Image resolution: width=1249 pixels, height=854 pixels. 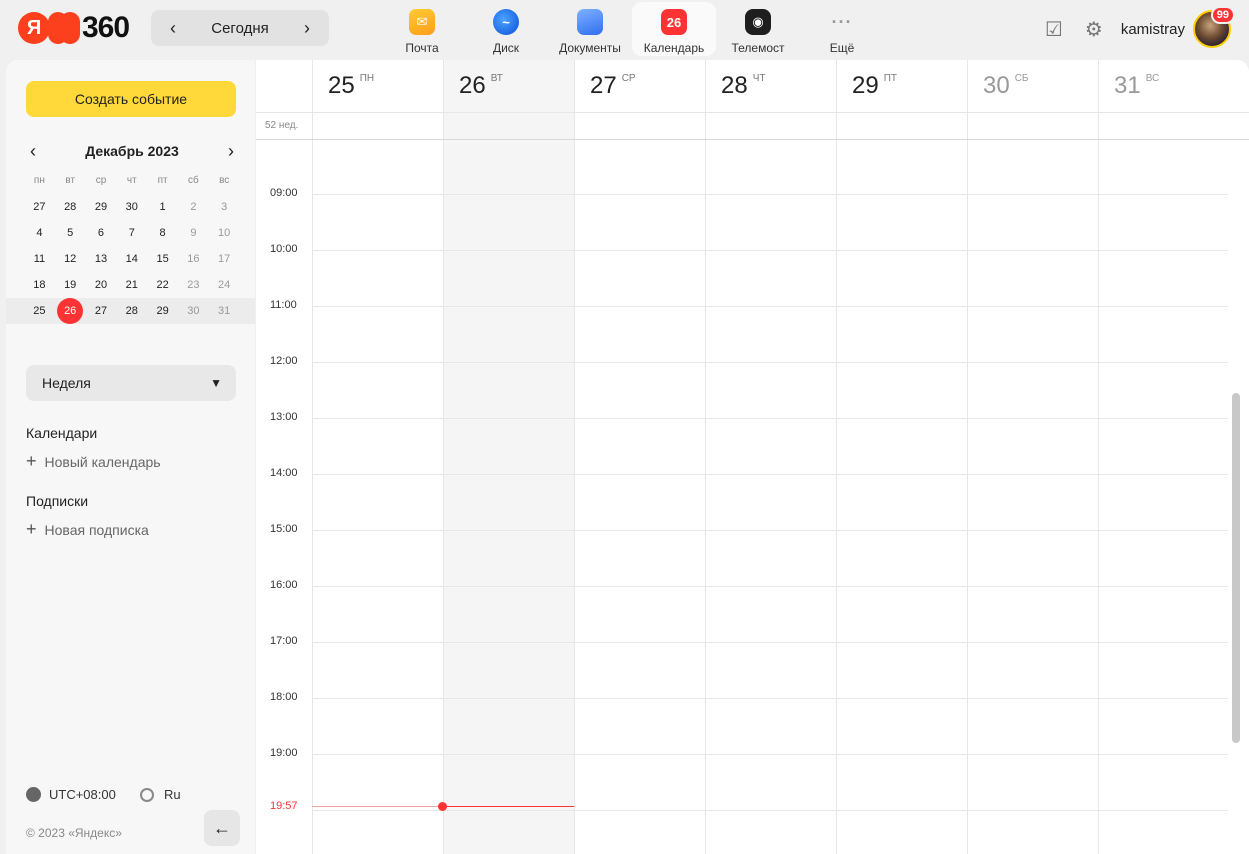 I want to click on create-event-button: Создать событие, so click(x=131, y=99).